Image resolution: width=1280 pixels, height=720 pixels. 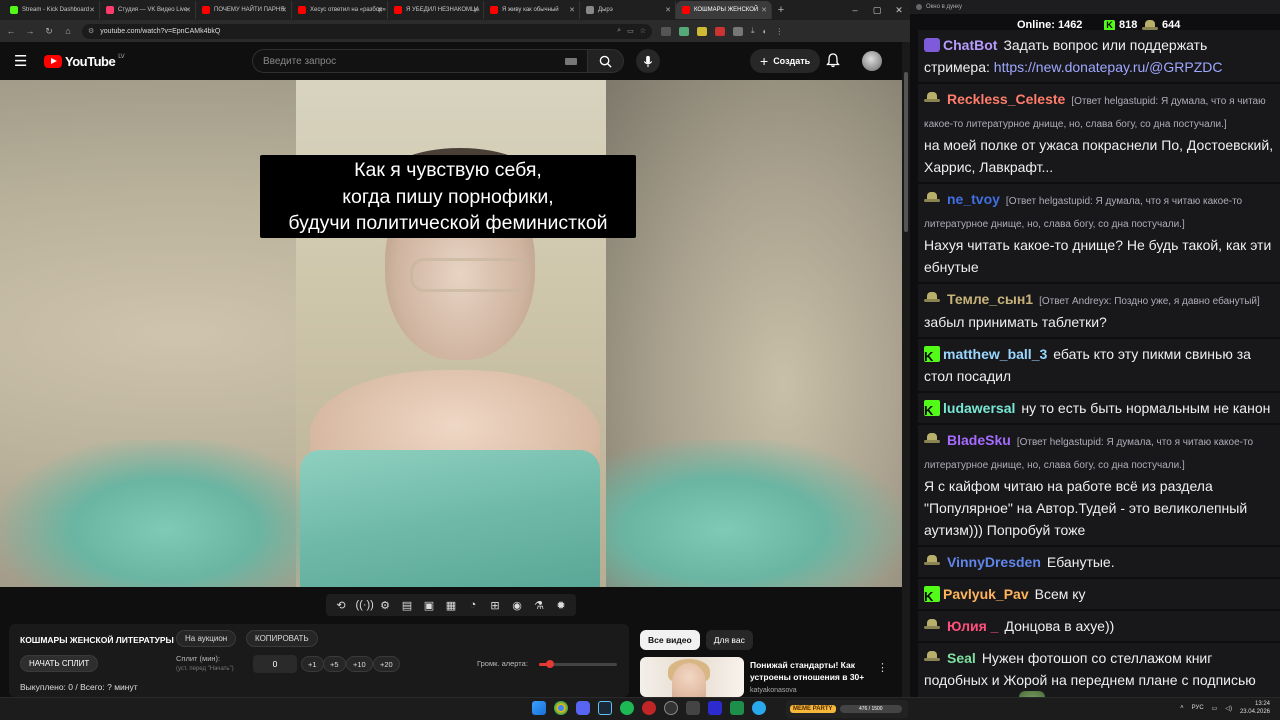 I want to click on forward-icon: →, so click(x=30, y=31).